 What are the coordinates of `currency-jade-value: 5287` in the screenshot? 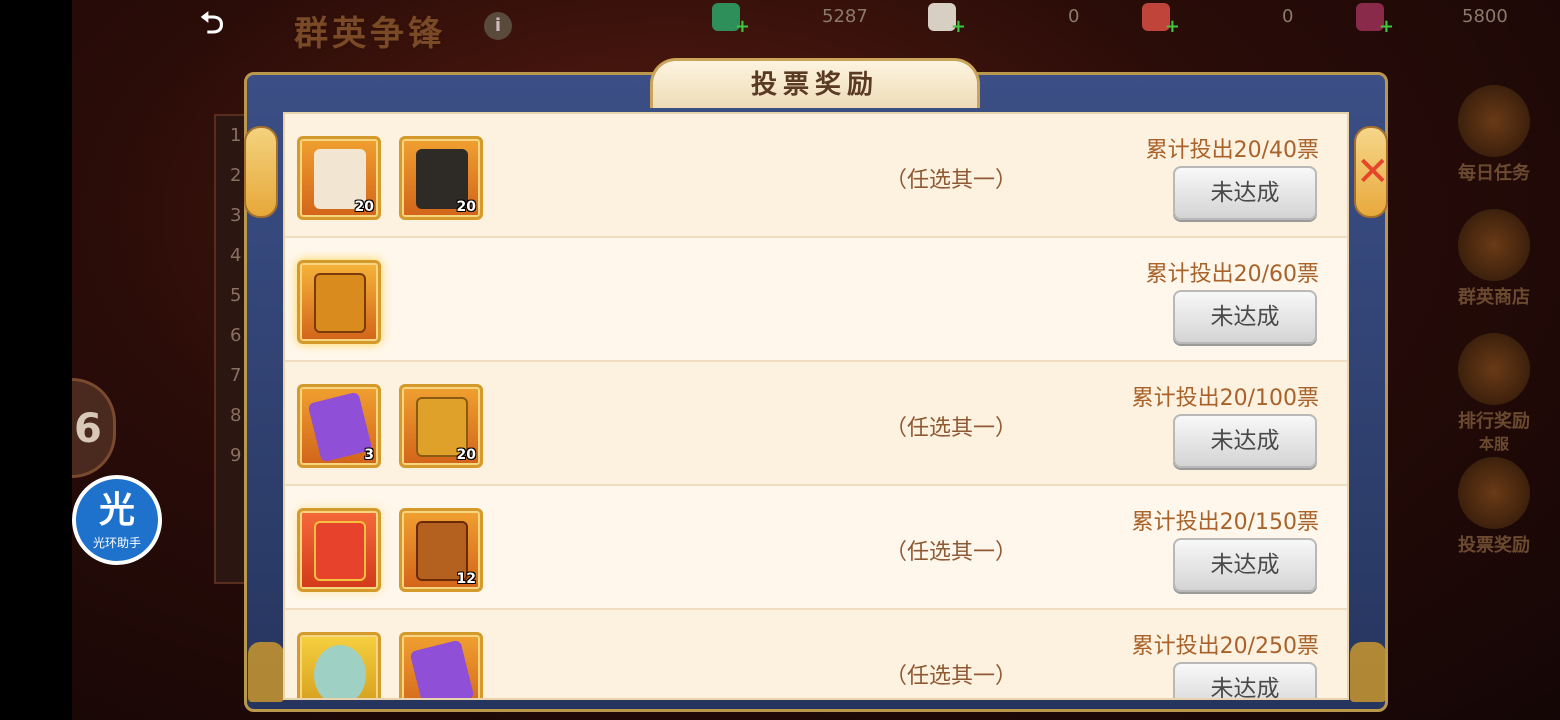 It's located at (845, 16).